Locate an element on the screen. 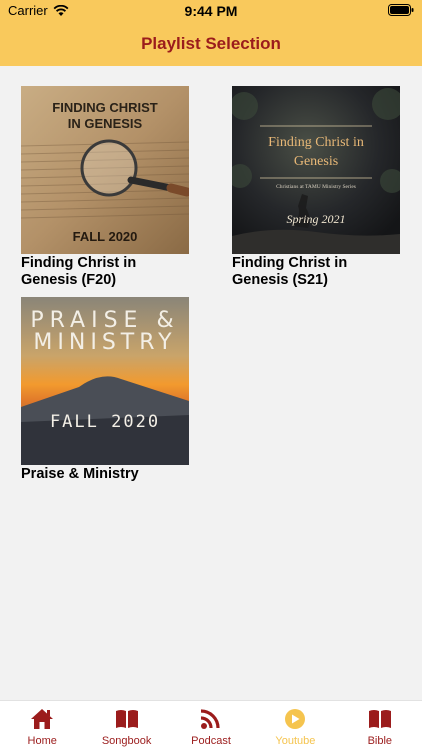  tab-home: Home is located at coordinates (42, 726).